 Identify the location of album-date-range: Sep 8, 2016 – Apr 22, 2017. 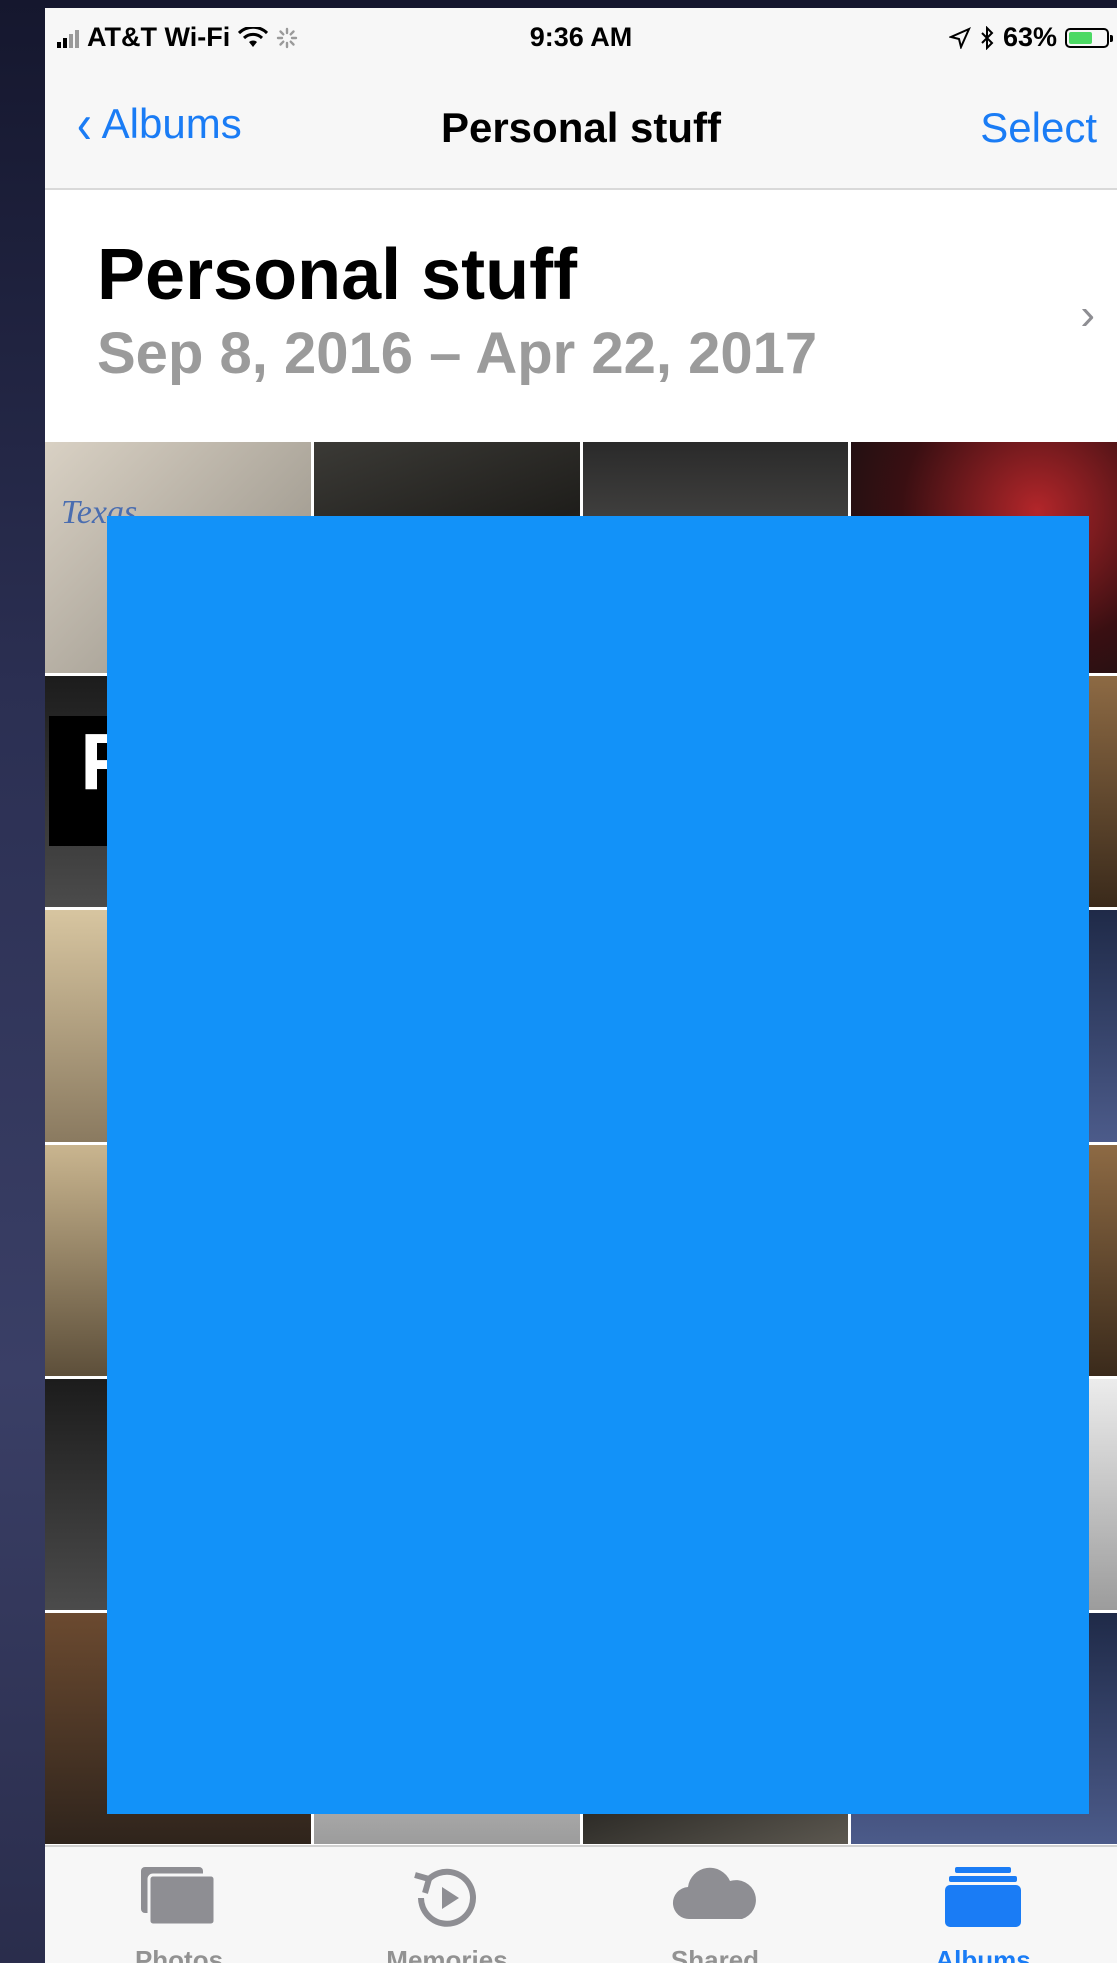
(457, 353).